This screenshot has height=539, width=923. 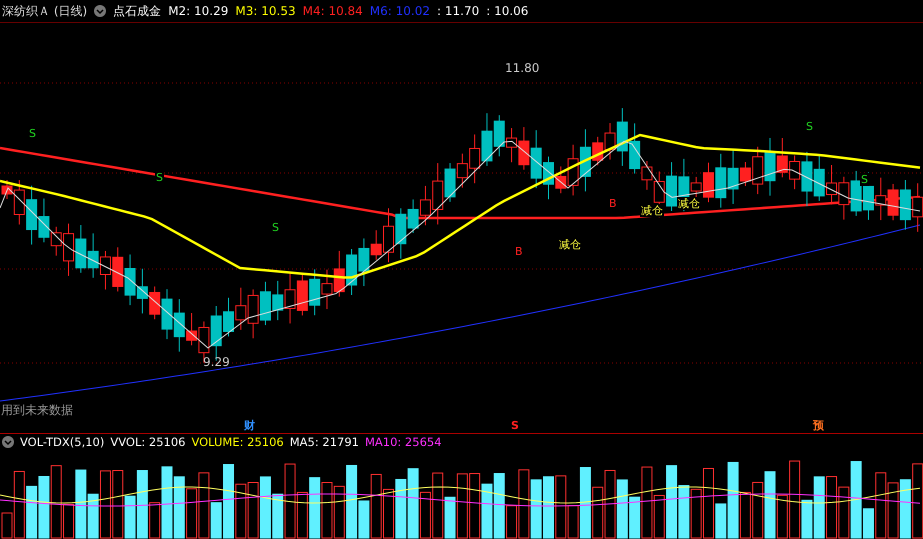 What do you see at coordinates (237, 442) in the screenshot?
I see `volume-reading: VOLUME: 25106` at bounding box center [237, 442].